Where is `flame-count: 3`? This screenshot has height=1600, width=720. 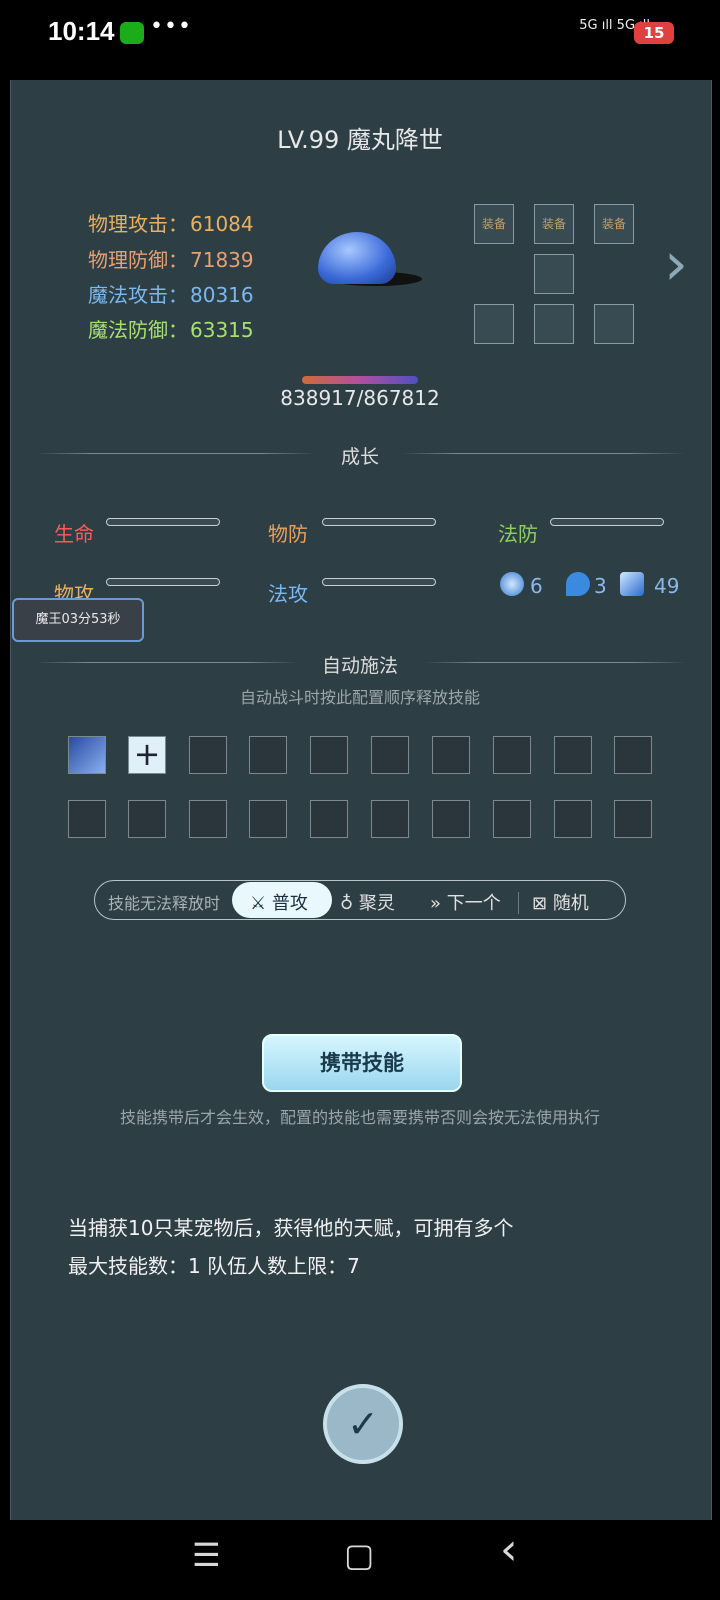
flame-count: 3 is located at coordinates (600, 586).